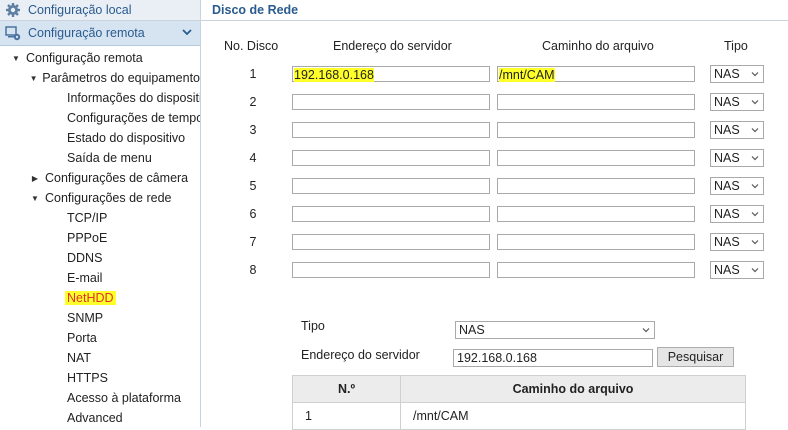 The height and width of the screenshot is (430, 788). Describe the element at coordinates (360, 355) in the screenshot. I see `search-server-label: Endereço do servidor` at that location.